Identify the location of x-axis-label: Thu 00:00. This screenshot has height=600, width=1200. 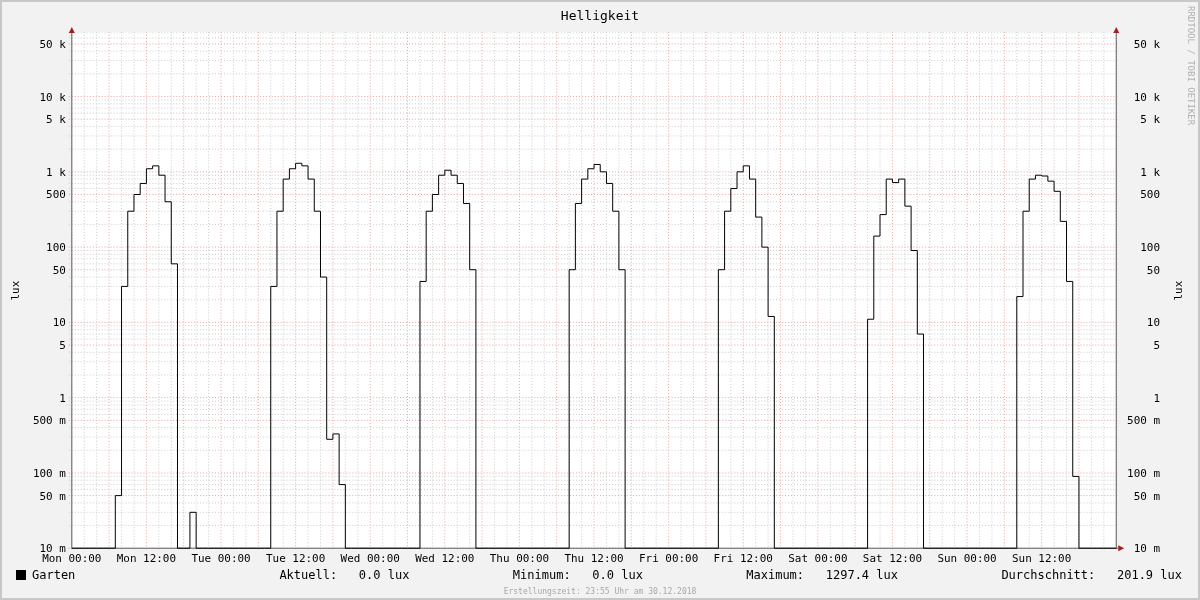
(519, 559).